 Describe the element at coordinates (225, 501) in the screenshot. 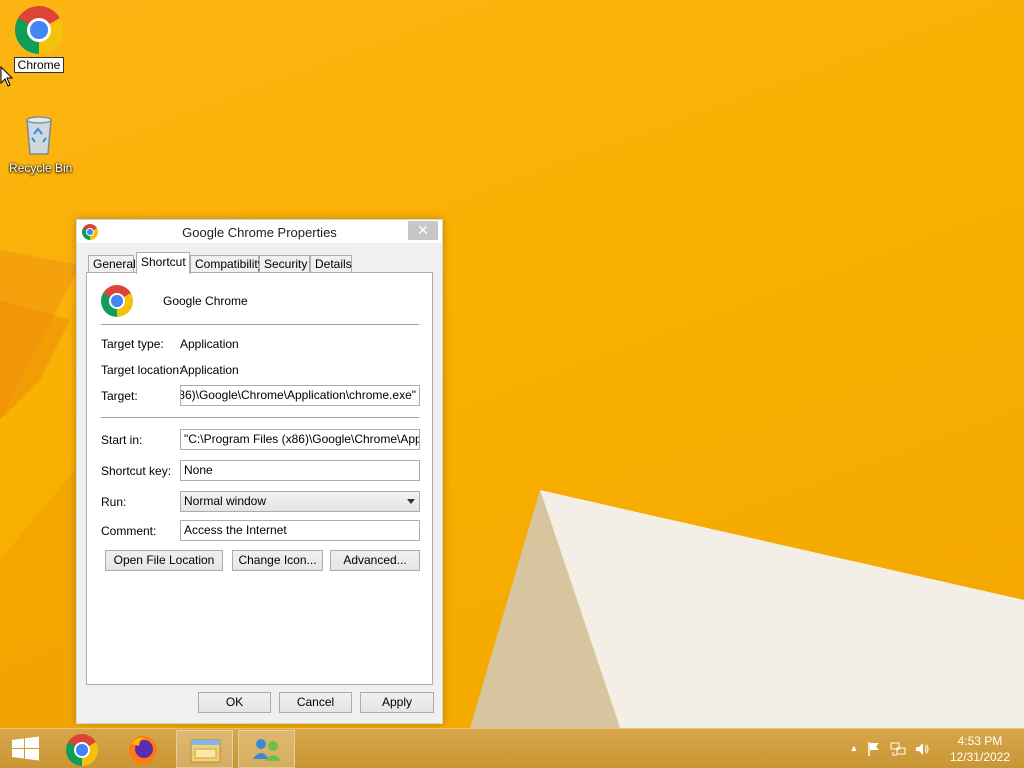

I see `run-select-value: Normal window` at that location.